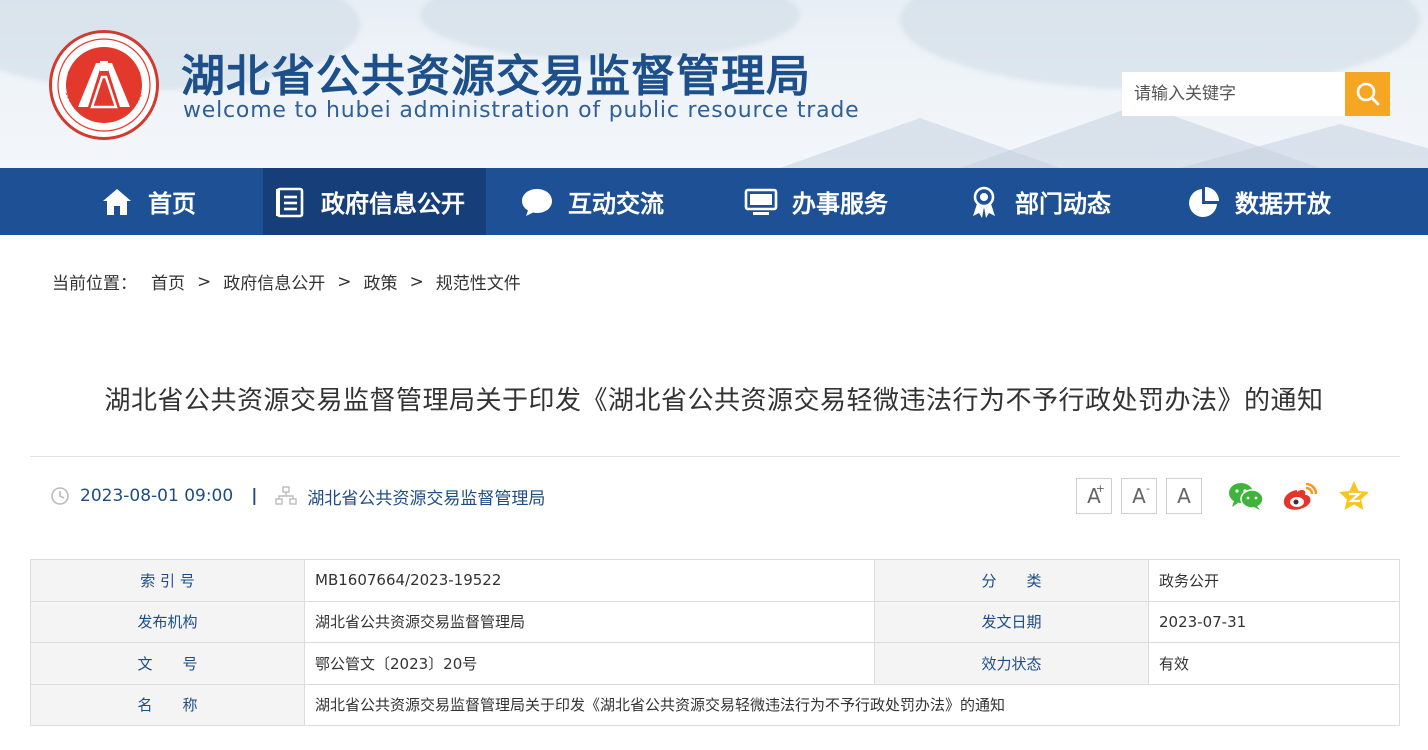 This screenshot has width=1428, height=750. What do you see at coordinates (167, 621) in the screenshot?
I see `info-key: 发布机构` at bounding box center [167, 621].